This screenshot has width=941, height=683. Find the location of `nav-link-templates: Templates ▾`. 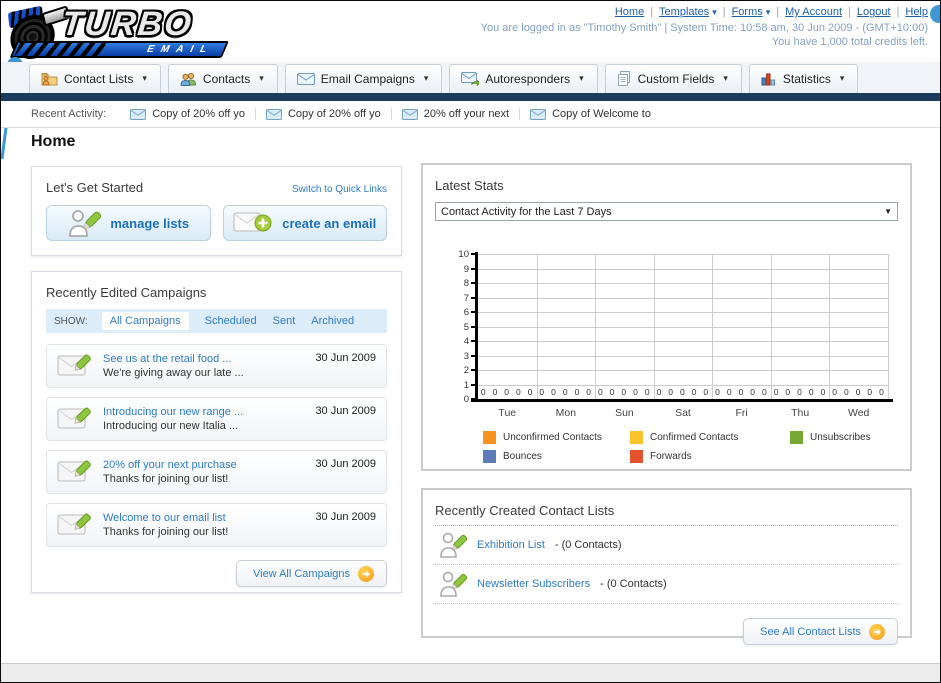

nav-link-templates: Templates ▾ is located at coordinates (688, 12).